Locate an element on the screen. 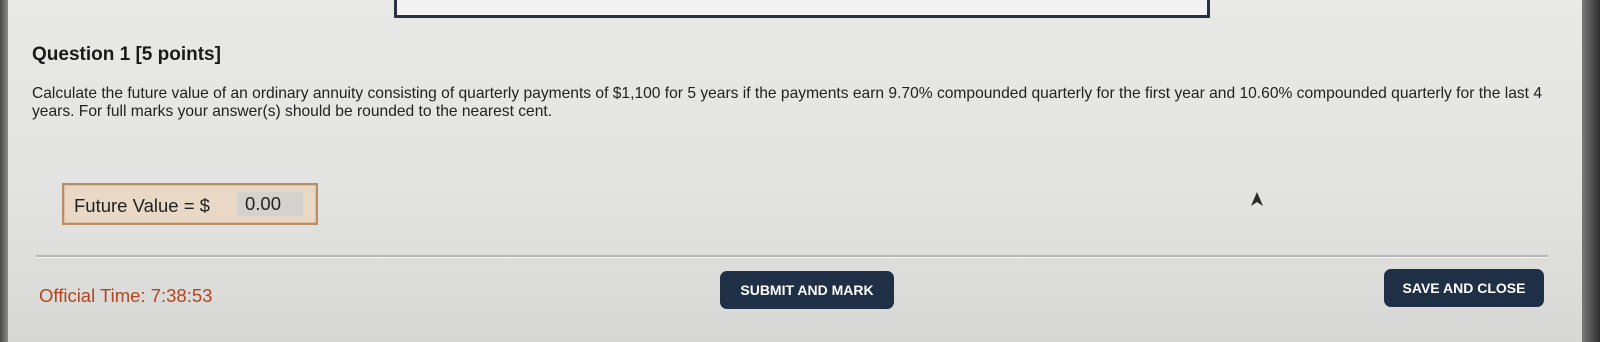 The width and height of the screenshot is (1600, 342). submit-and-mark-button: SUBMIT AND MARK is located at coordinates (807, 290).